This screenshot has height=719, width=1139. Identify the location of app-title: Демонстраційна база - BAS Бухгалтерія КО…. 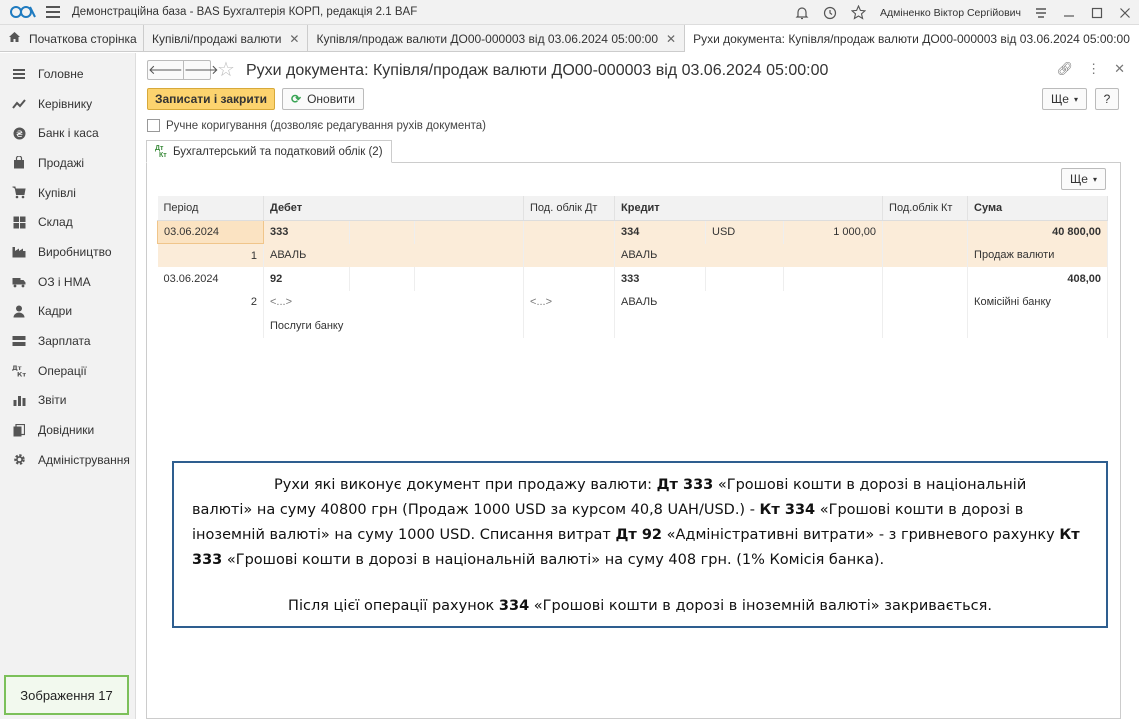
(245, 12).